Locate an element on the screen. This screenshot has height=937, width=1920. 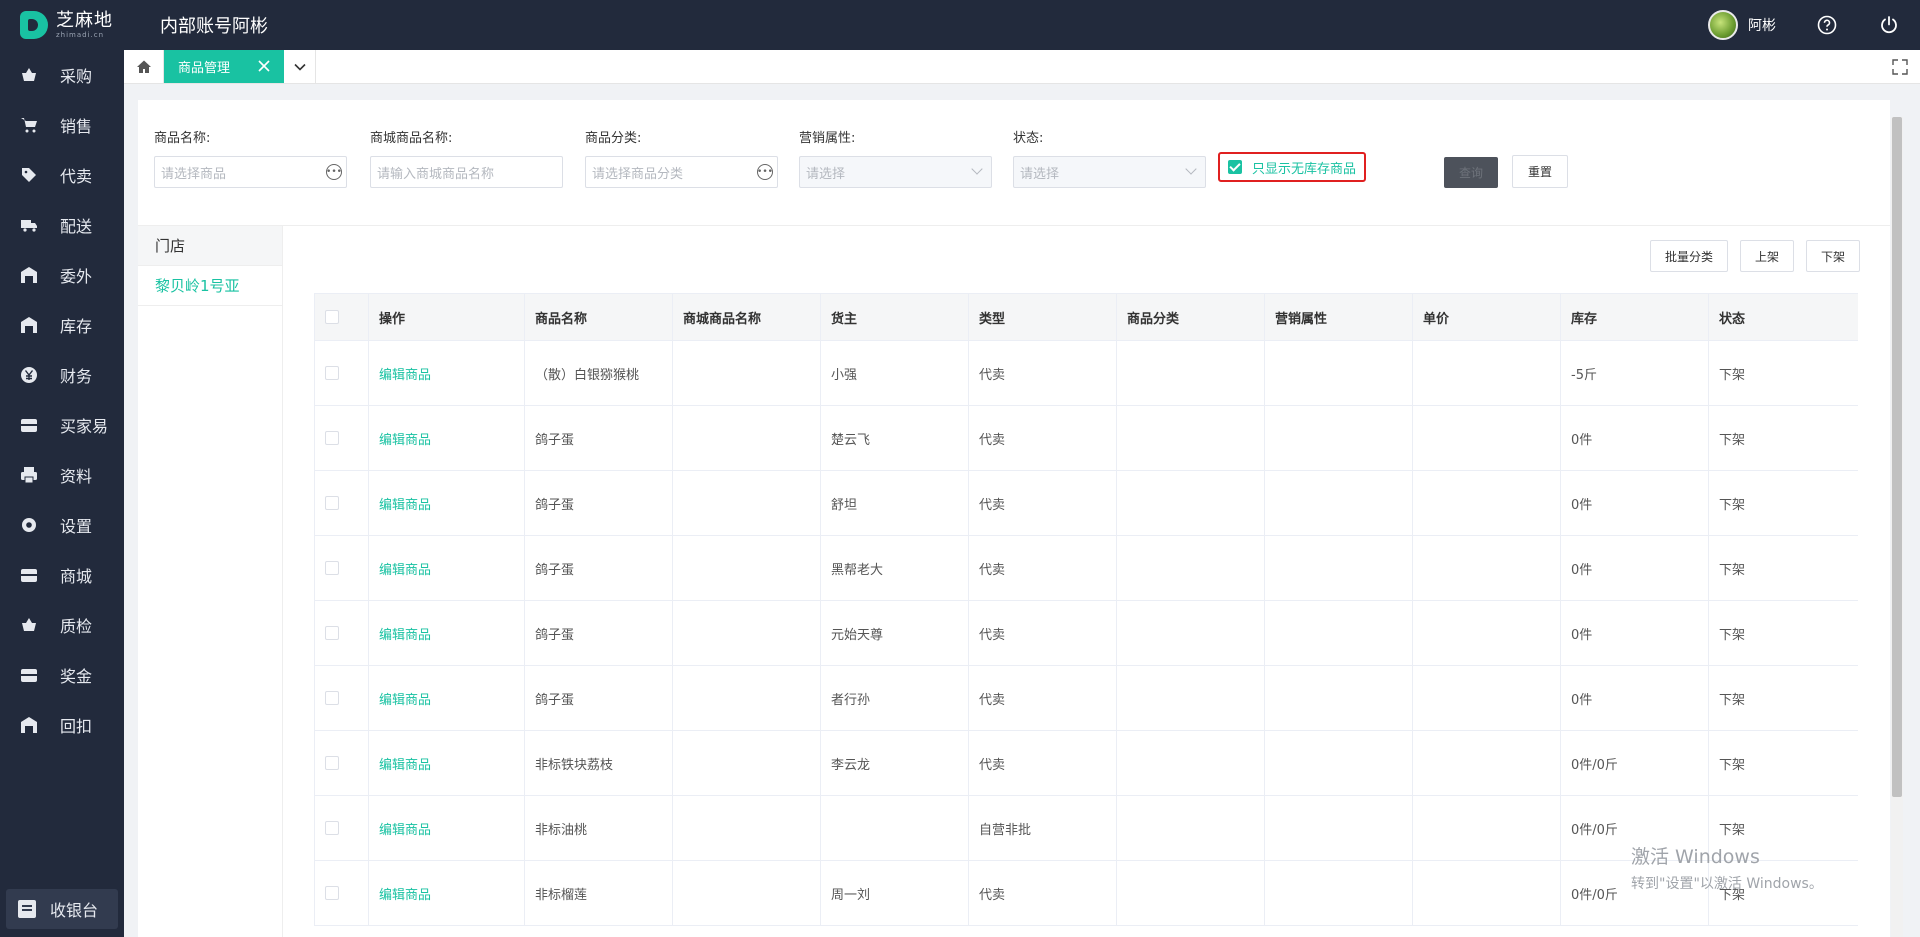
windows-activation-watermark: 激活 Windows 转到"设置"以激活 Windows。 is located at coordinates (1727, 867).